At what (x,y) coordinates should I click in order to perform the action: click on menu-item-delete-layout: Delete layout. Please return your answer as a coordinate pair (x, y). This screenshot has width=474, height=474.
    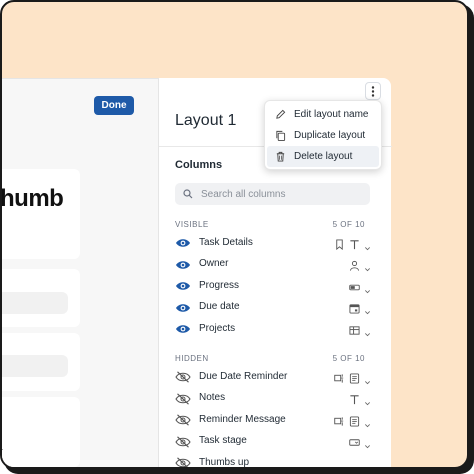
    Looking at the image, I should click on (323, 156).